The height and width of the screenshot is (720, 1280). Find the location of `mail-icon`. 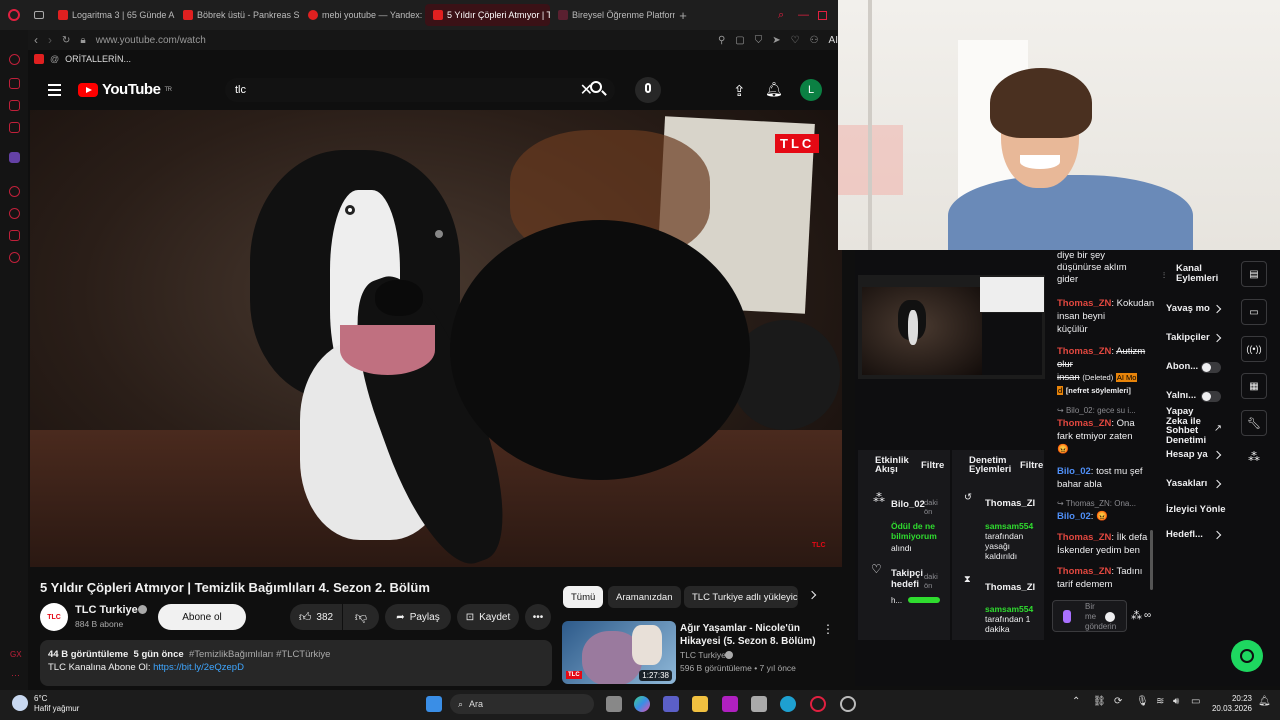

mail-icon is located at coordinates (14, 127).